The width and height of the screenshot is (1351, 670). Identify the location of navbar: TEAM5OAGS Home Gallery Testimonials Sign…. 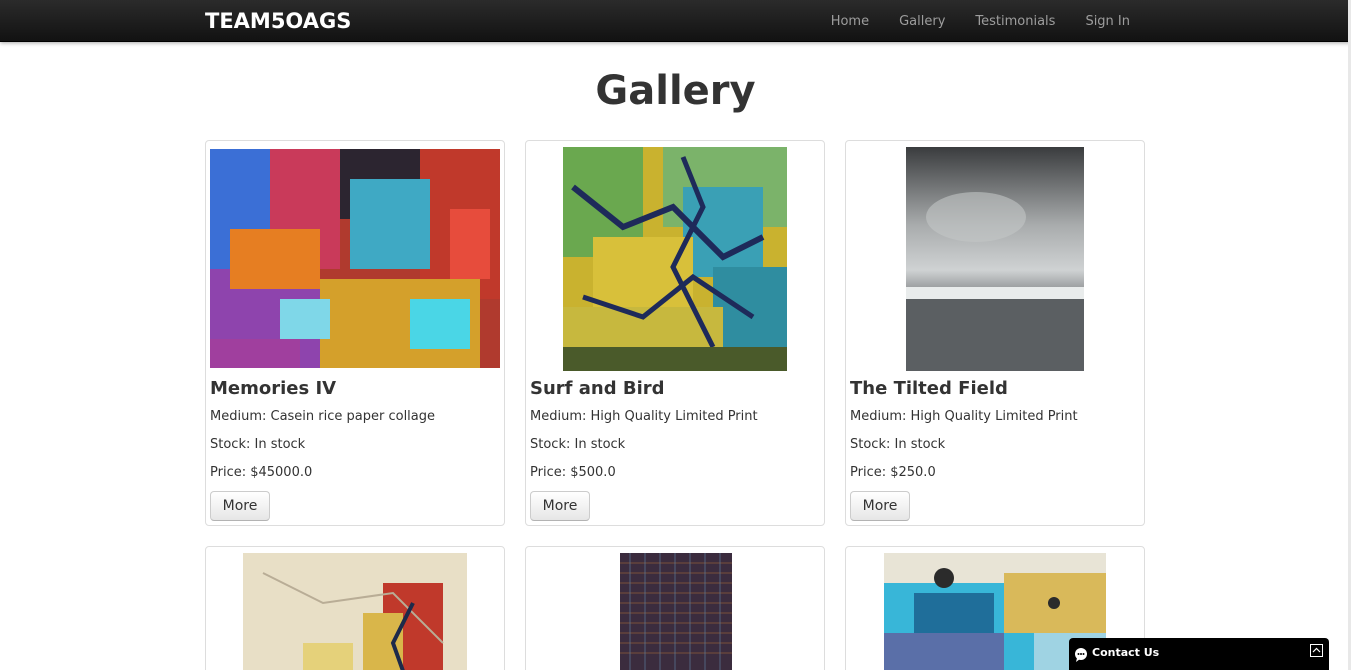
(675, 21).